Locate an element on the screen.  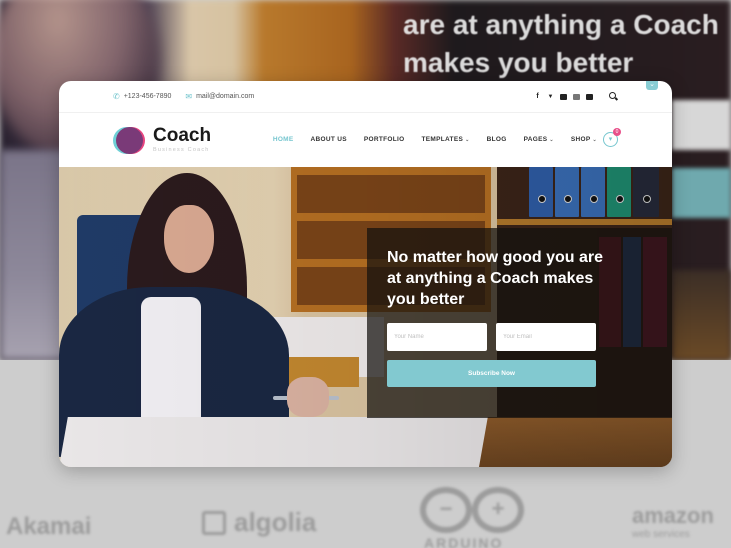
akamai-logo: Akamai is located at coordinates (49, 526).